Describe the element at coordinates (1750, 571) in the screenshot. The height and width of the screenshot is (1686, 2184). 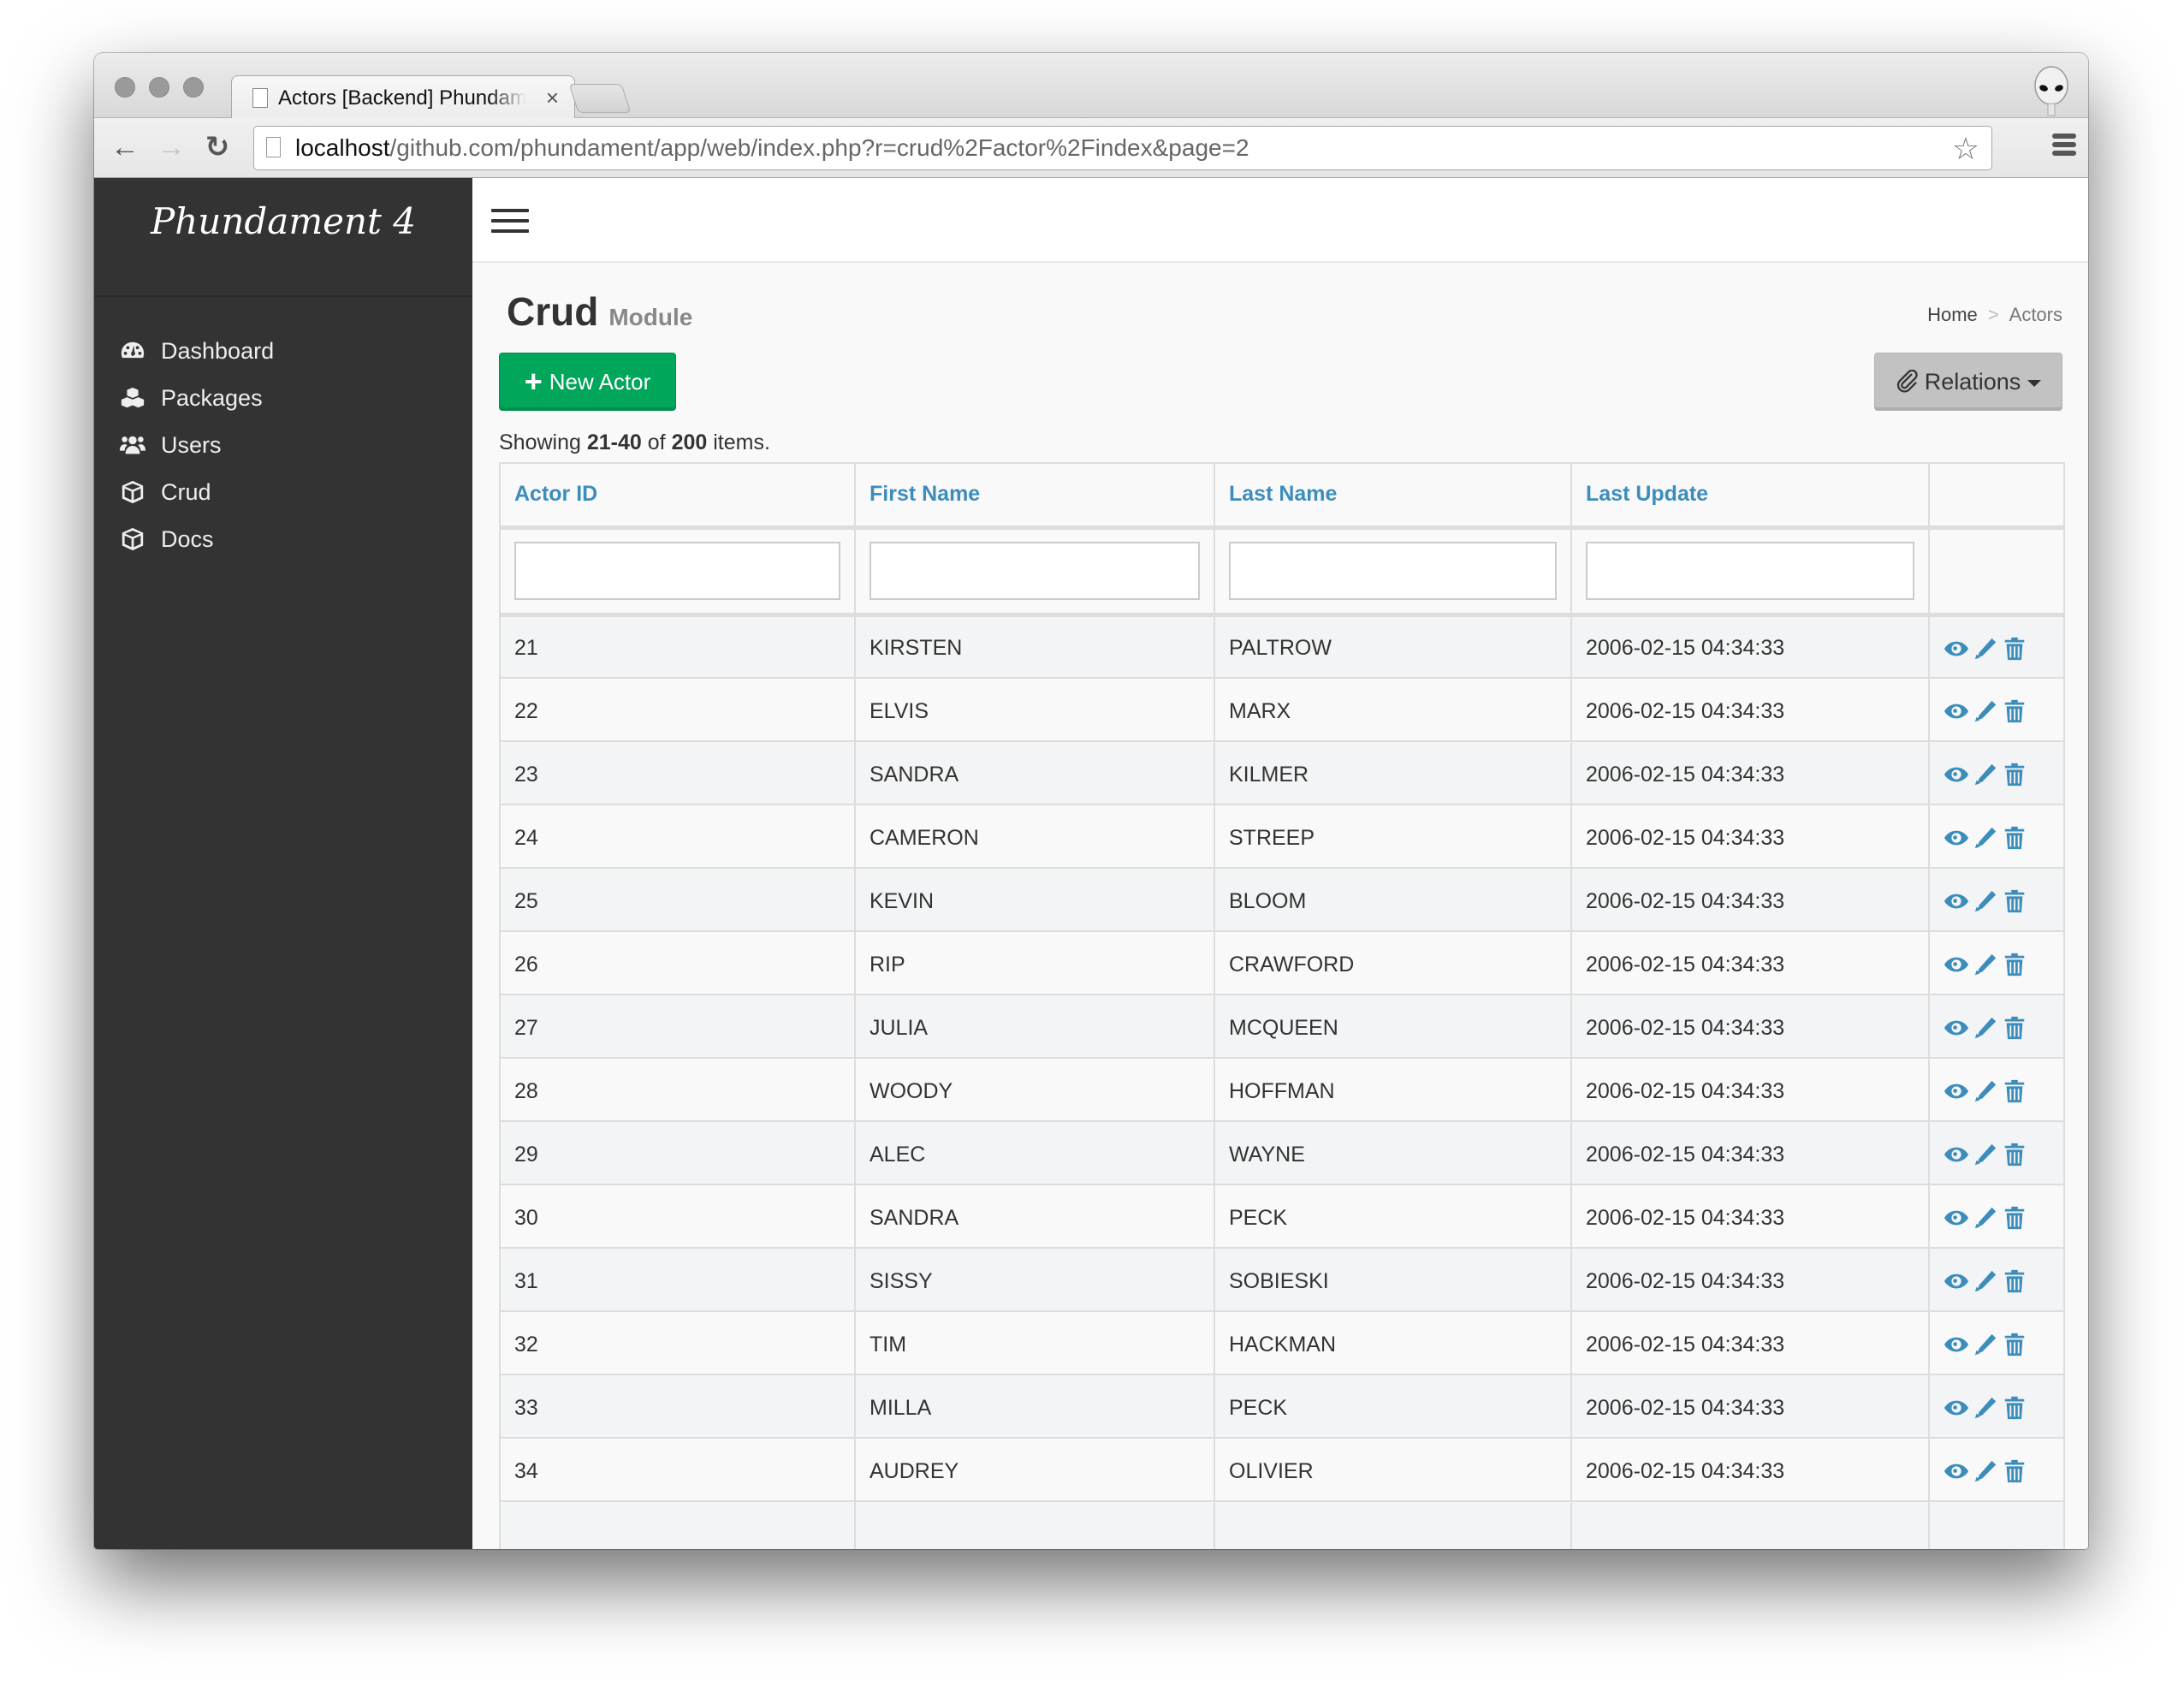
I see `filter-last-update-input` at that location.